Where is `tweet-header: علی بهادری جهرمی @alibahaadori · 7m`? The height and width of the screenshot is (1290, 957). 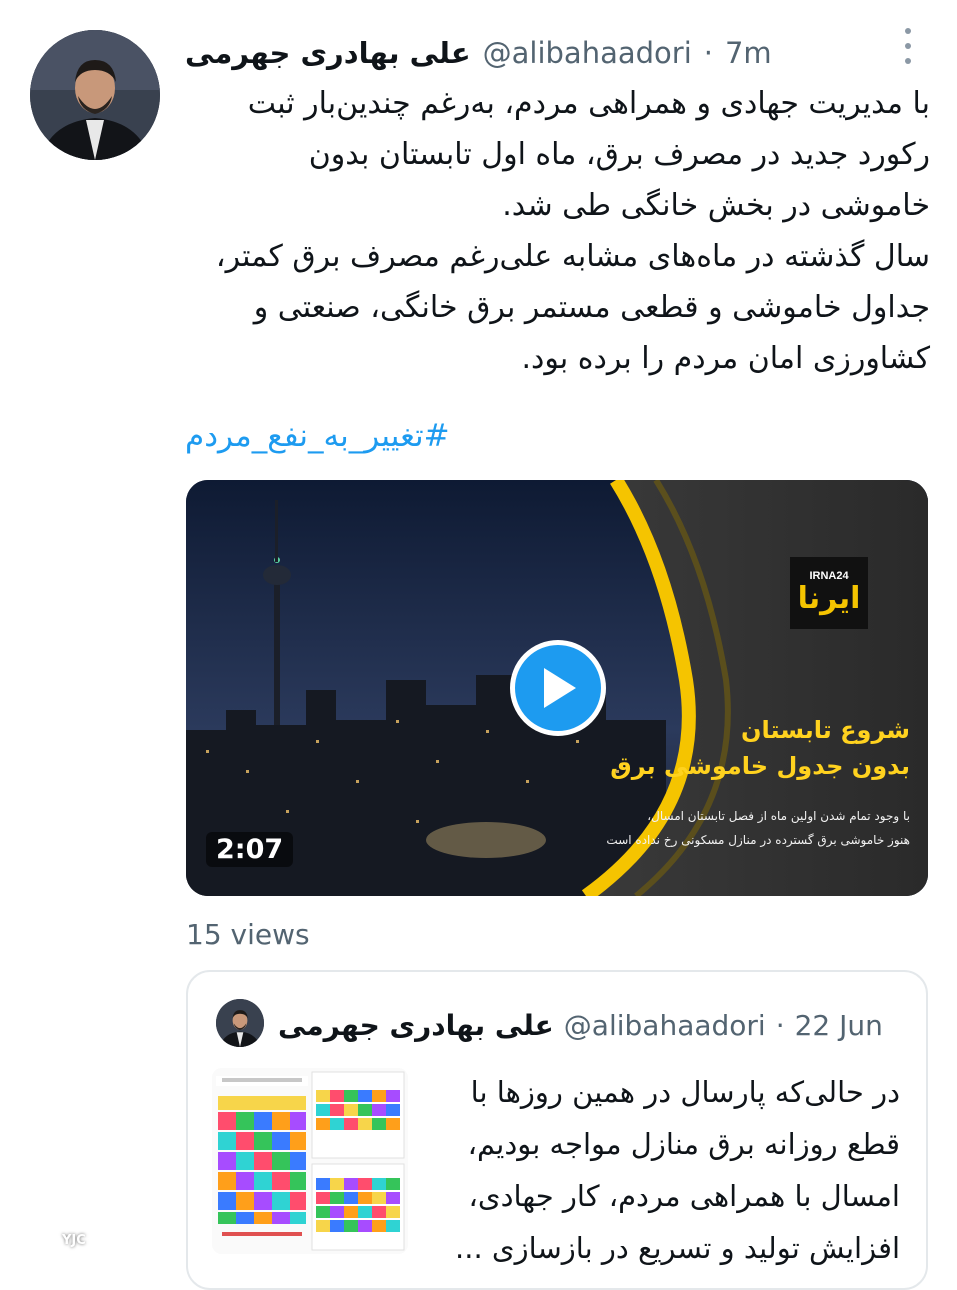 tweet-header: علی بهادری جهرمی @alibahaadori · 7m is located at coordinates (535, 53).